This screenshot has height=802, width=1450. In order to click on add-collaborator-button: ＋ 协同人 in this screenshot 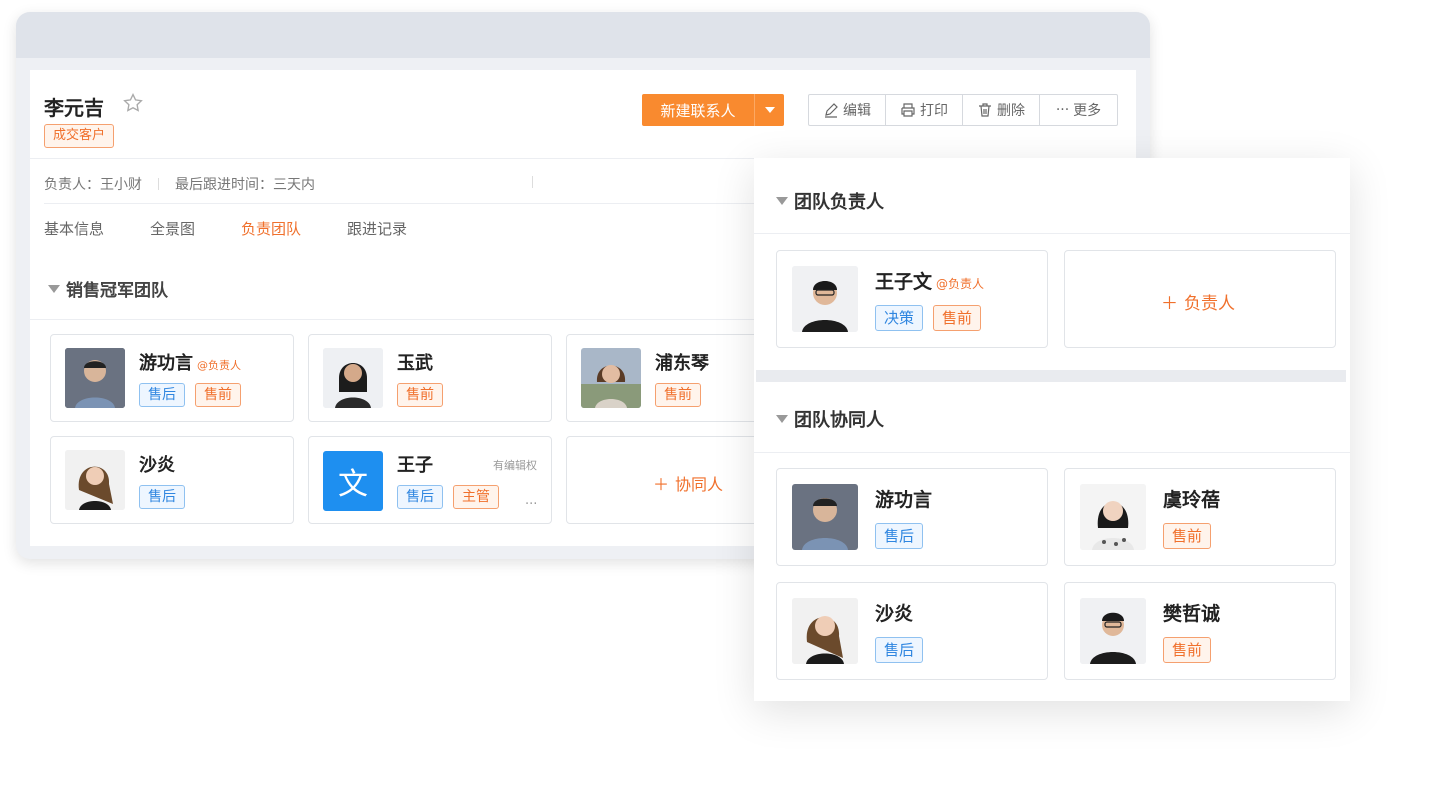, I will do `click(688, 483)`.